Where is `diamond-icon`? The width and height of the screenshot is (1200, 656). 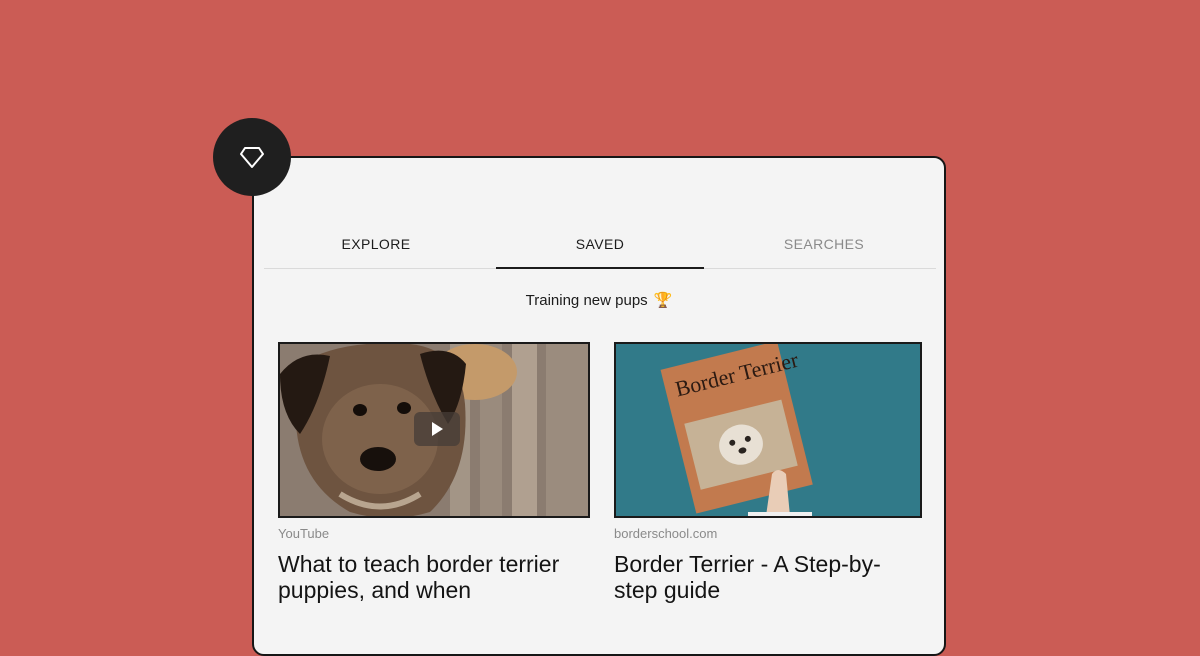 diamond-icon is located at coordinates (252, 157).